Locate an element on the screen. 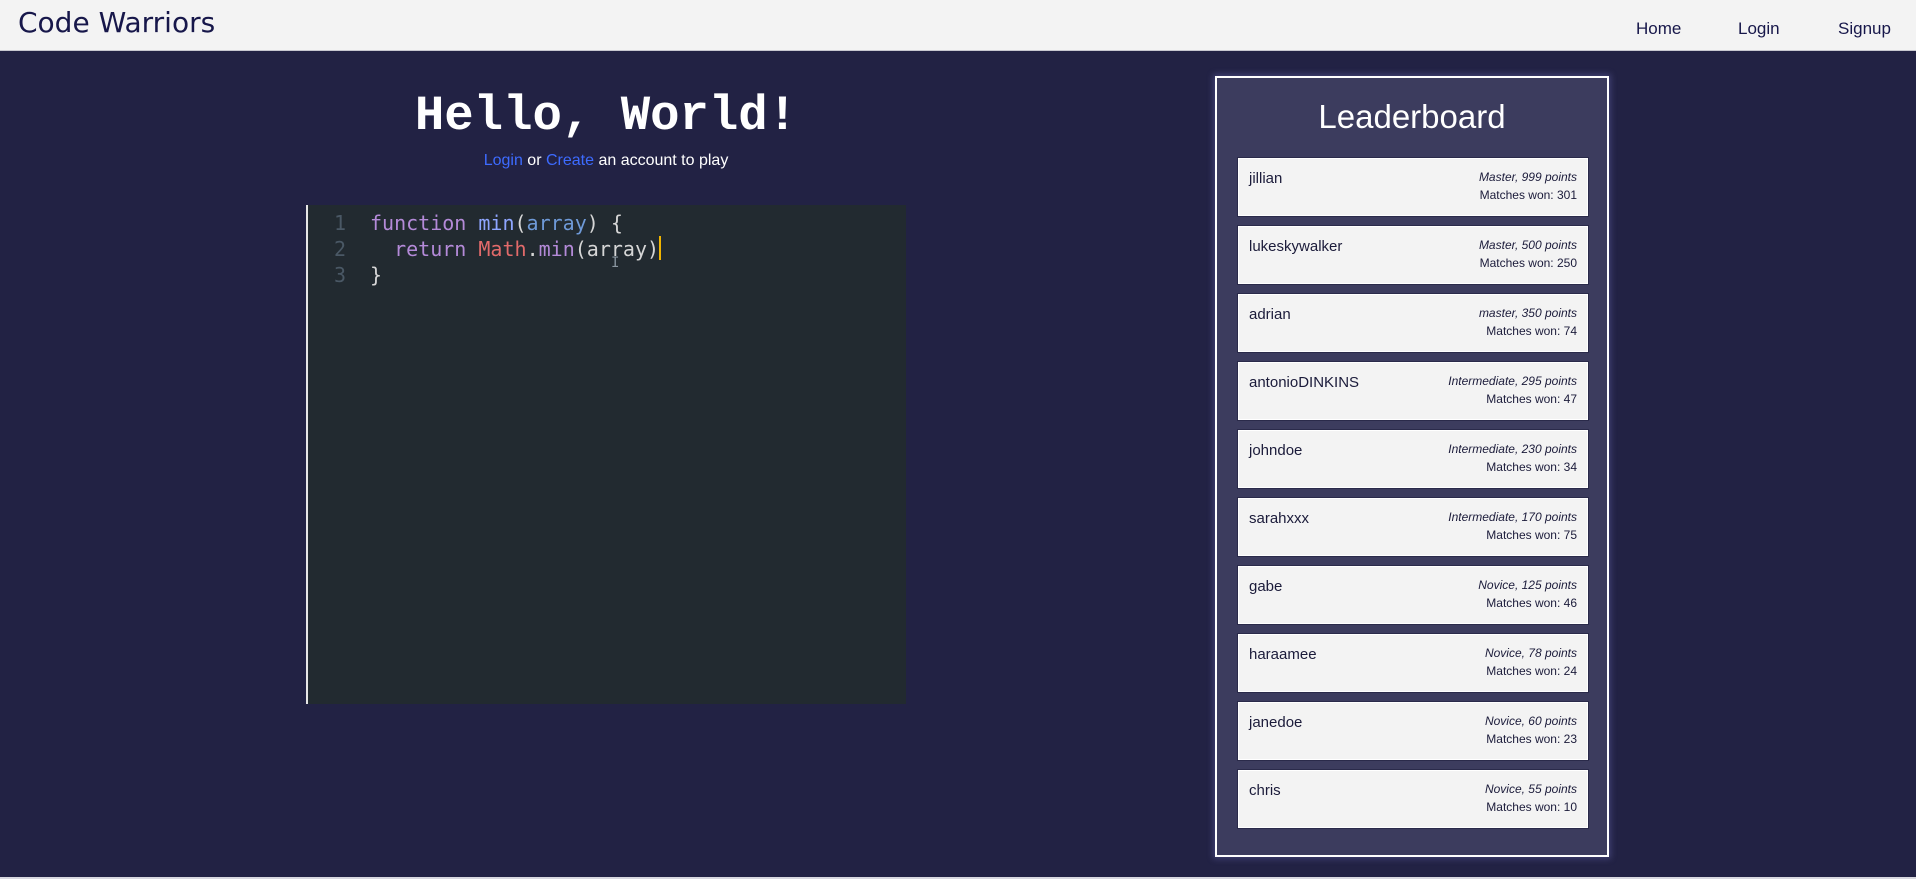 The width and height of the screenshot is (1916, 879). code-token: . is located at coordinates (532, 249).